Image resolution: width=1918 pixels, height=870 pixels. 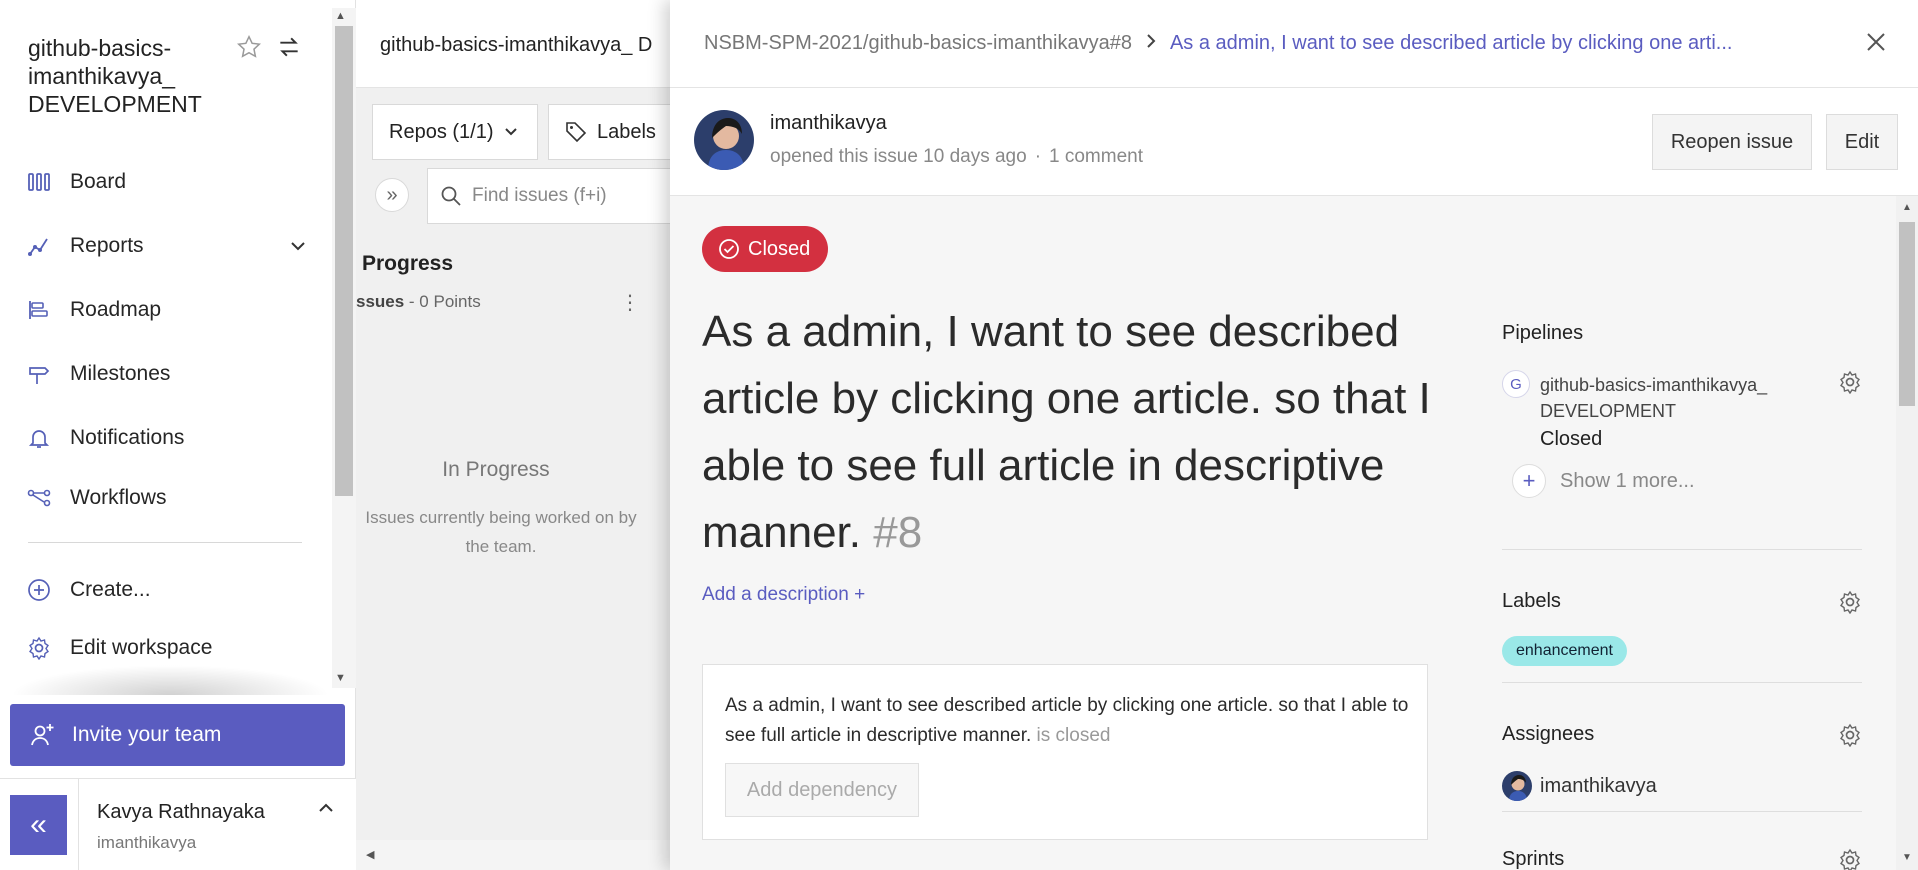 I want to click on status-badge: Closed, so click(x=765, y=249).